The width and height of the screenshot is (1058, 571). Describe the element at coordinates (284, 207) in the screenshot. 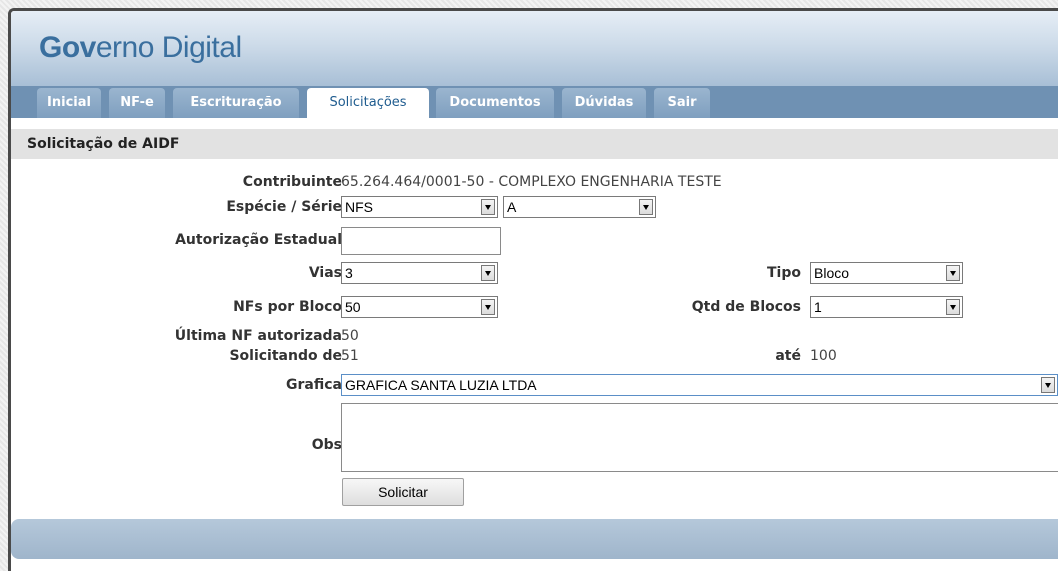

I see `especie-label: Espécie / Série` at that location.